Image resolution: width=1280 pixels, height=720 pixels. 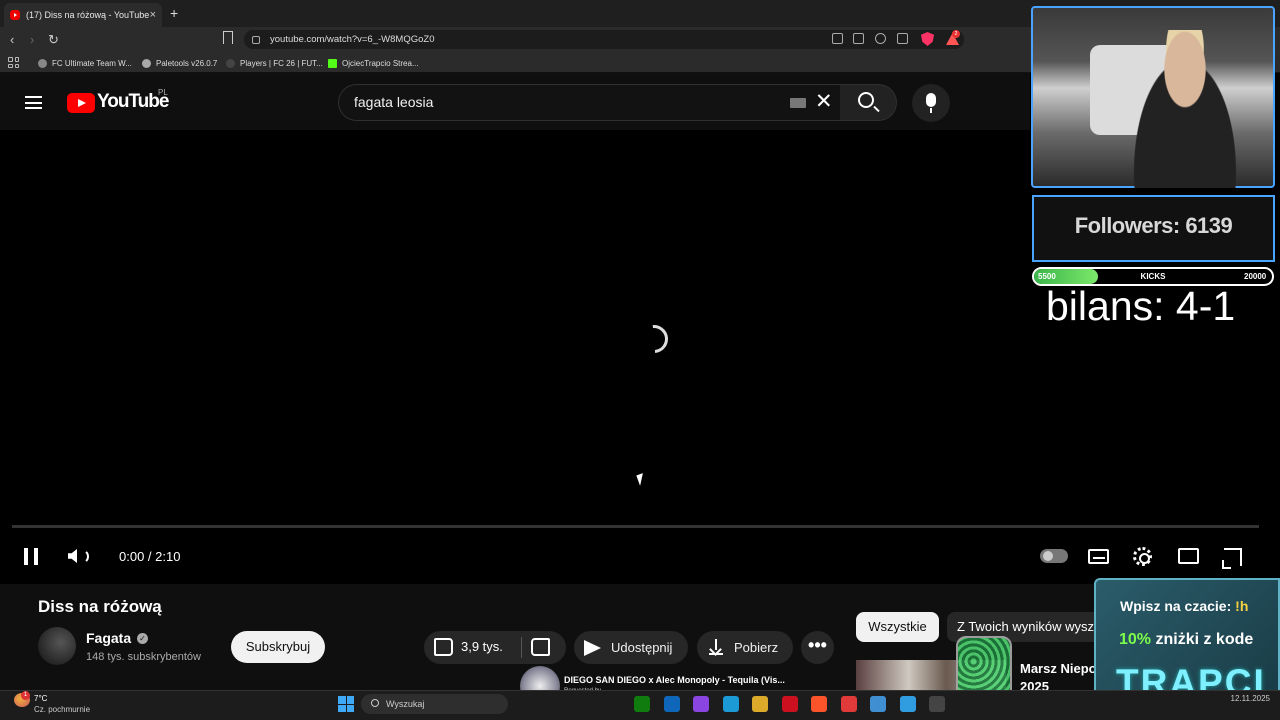 What do you see at coordinates (482, 646) in the screenshot?
I see `like-count: 3,9 tys.` at bounding box center [482, 646].